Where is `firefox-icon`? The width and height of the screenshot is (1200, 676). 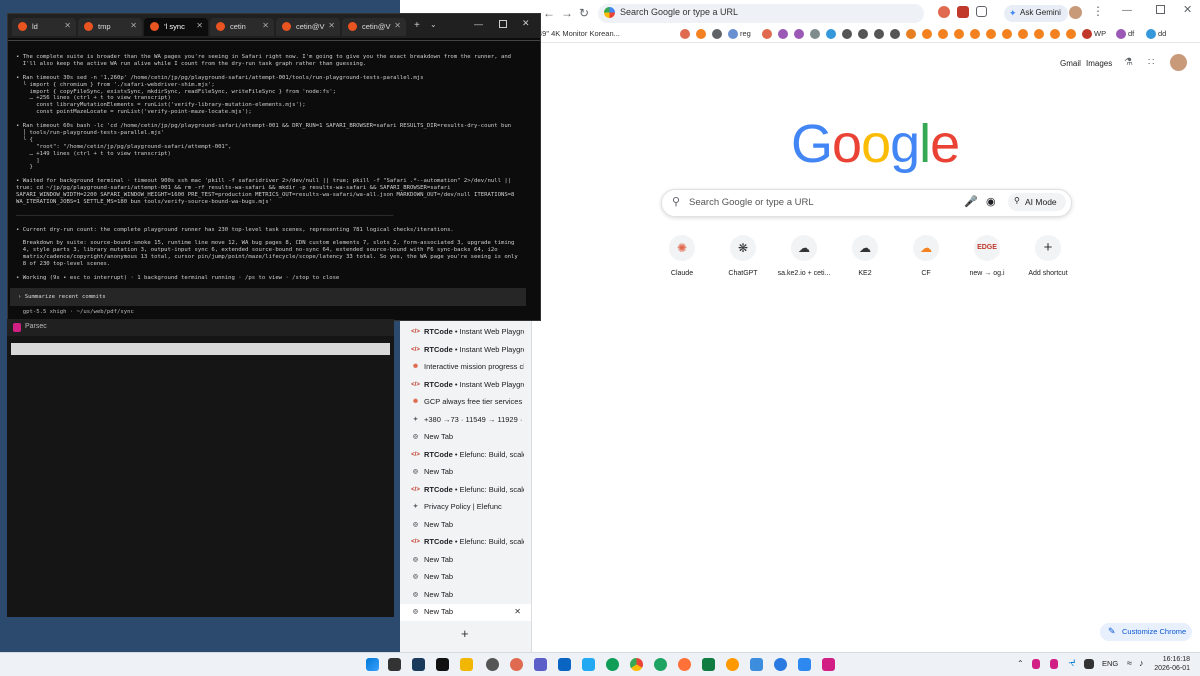
firefox-icon is located at coordinates (684, 664).